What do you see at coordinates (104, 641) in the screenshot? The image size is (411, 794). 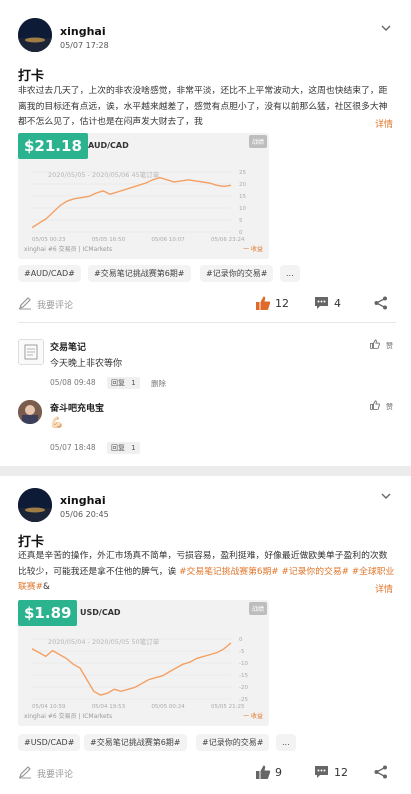 I see `range-label: 2020/05/04 - 2020/05/05 50笔订单` at bounding box center [104, 641].